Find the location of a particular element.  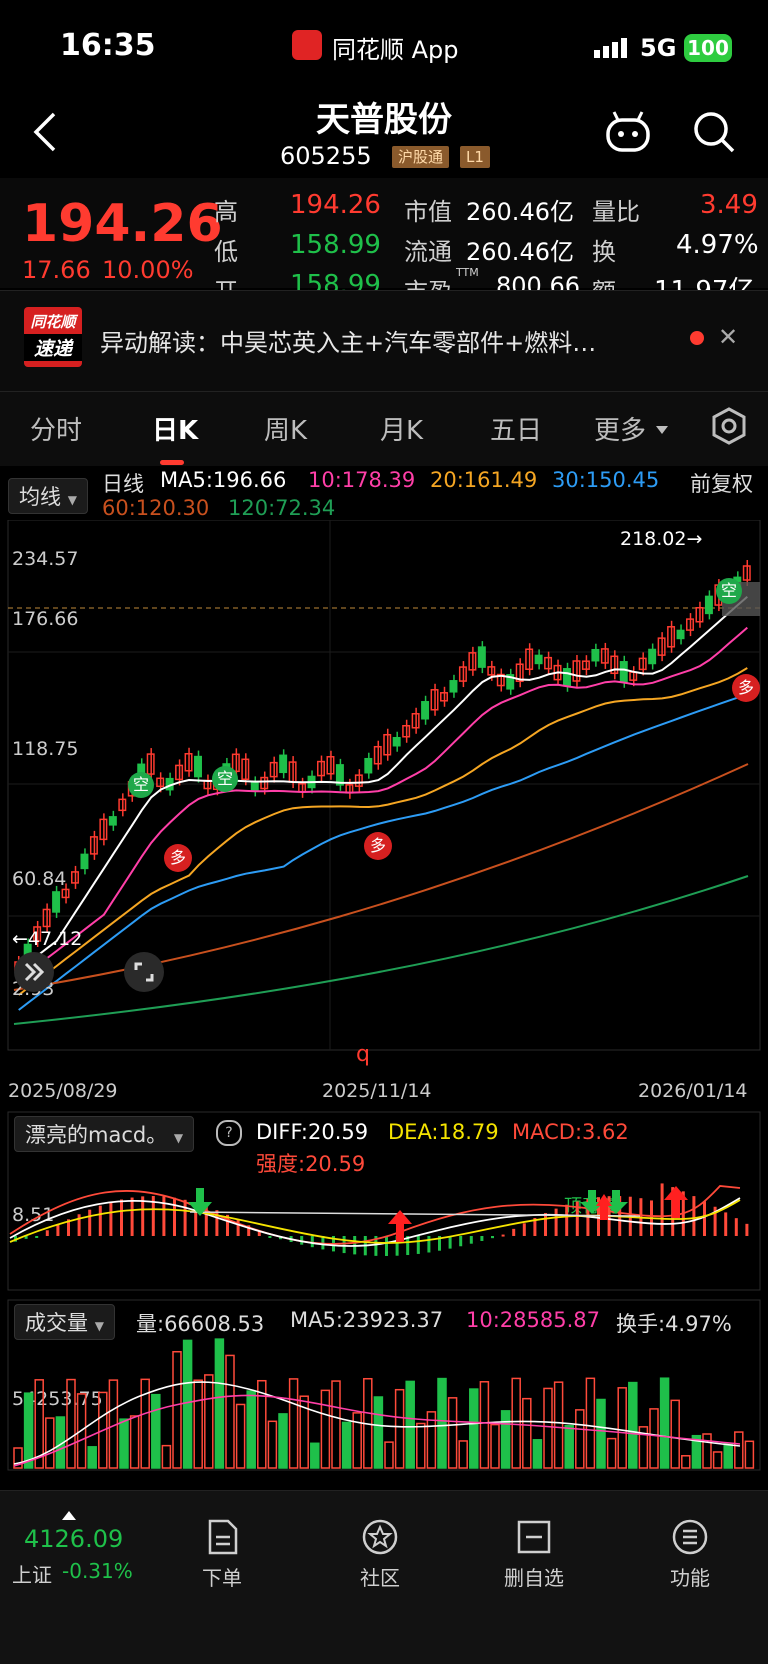

index-name: 上证 is located at coordinates (32, 1573).